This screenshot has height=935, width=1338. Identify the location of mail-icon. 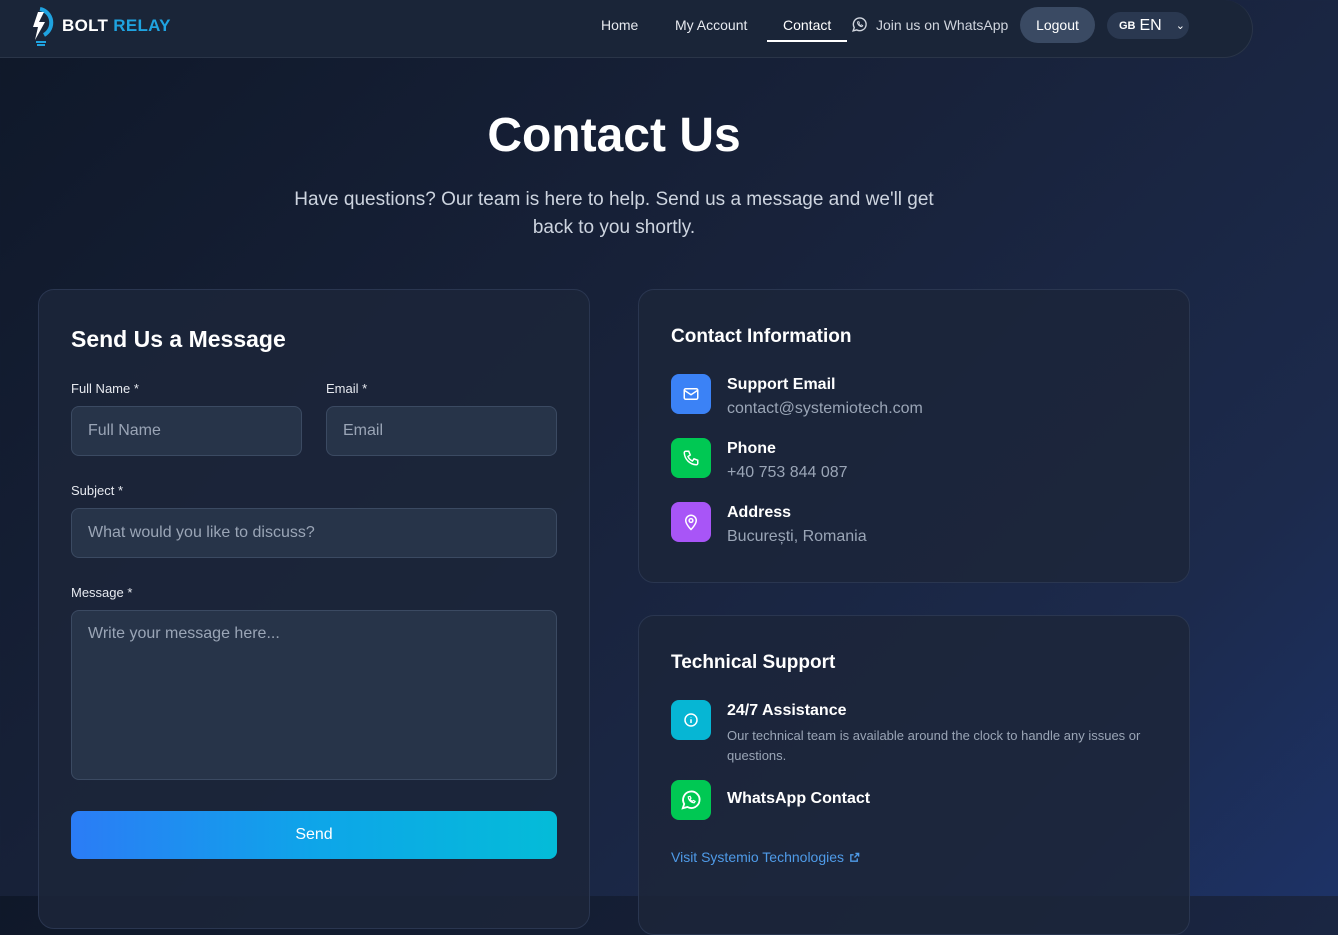
(691, 394).